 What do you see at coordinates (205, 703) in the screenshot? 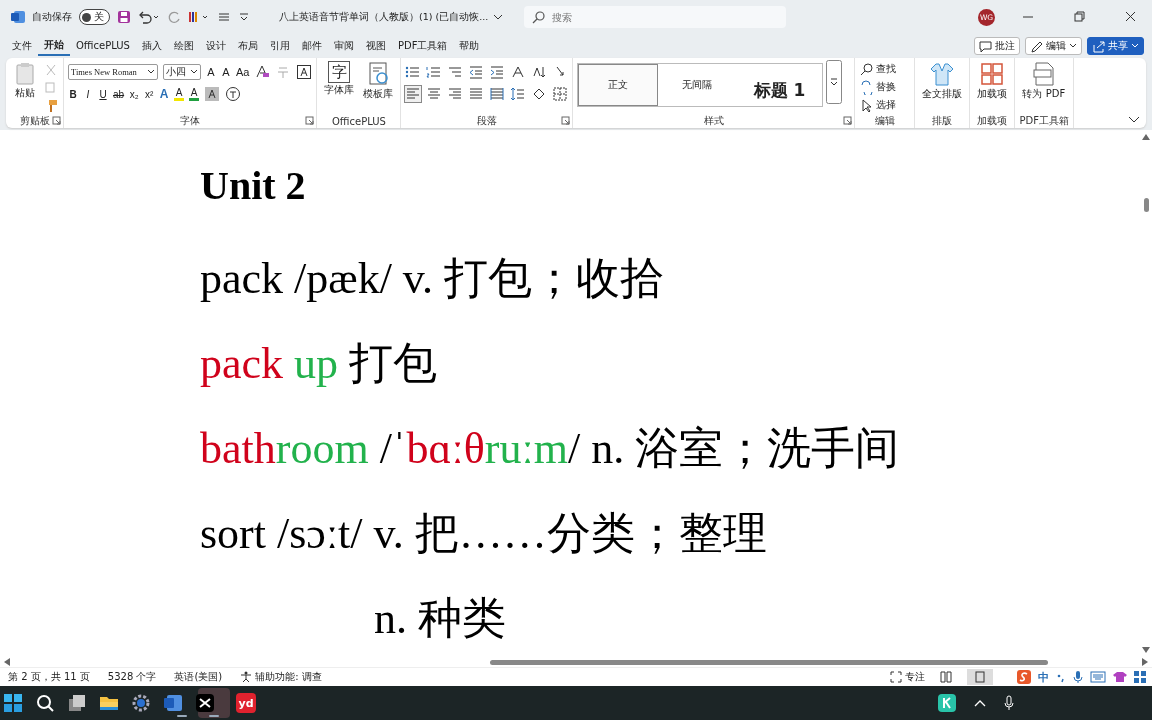
I see `capcut-logo-icon` at bounding box center [205, 703].